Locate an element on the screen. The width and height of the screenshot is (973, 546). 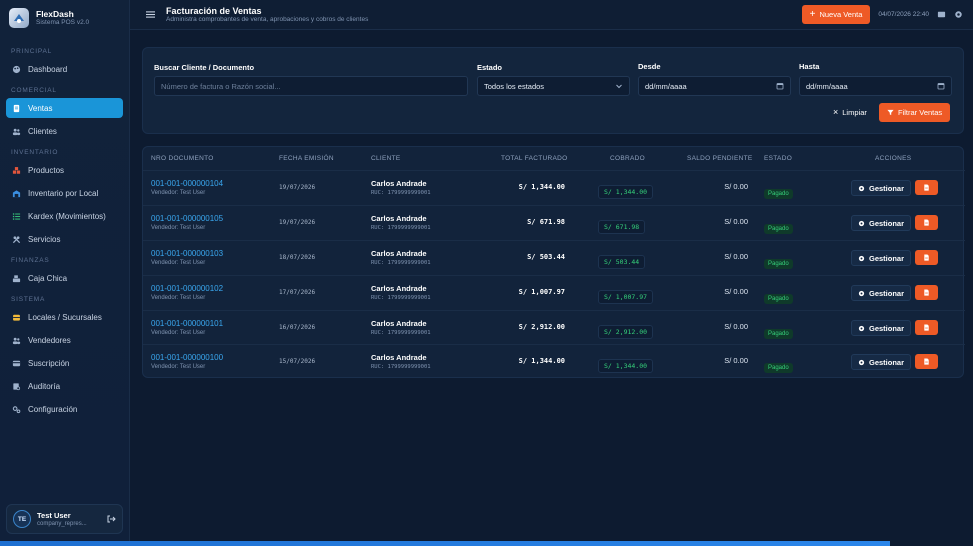
sidebar-item-configuracion: Configuración is located at coordinates (64, 409).